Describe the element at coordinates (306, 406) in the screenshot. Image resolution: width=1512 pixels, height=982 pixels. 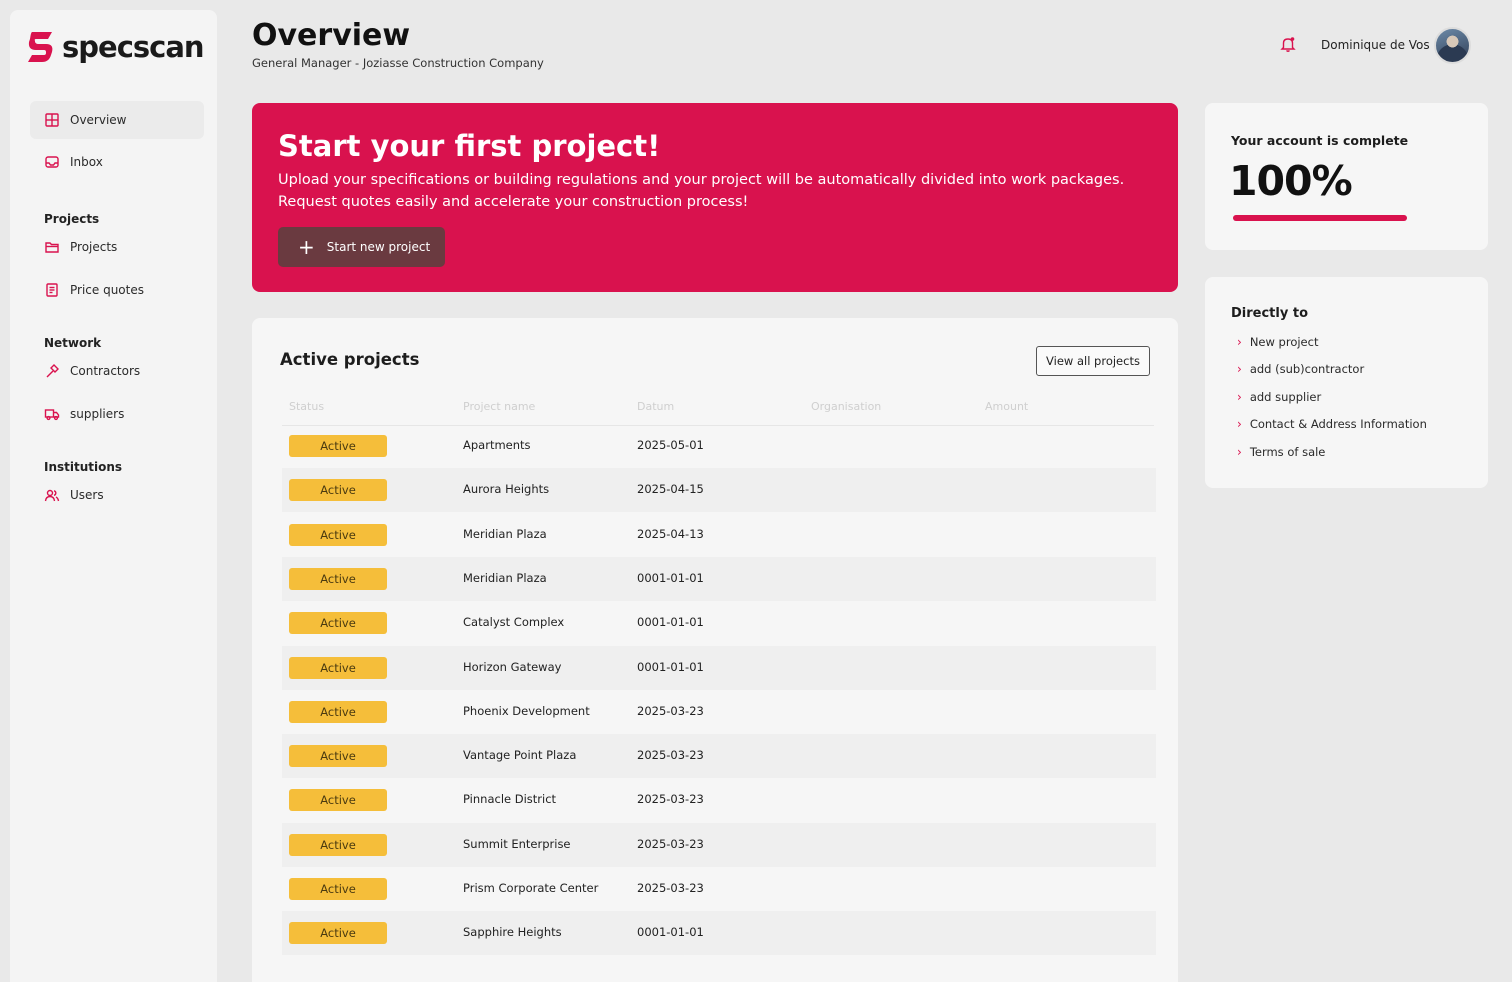
I see `column-header-status: Status` at that location.